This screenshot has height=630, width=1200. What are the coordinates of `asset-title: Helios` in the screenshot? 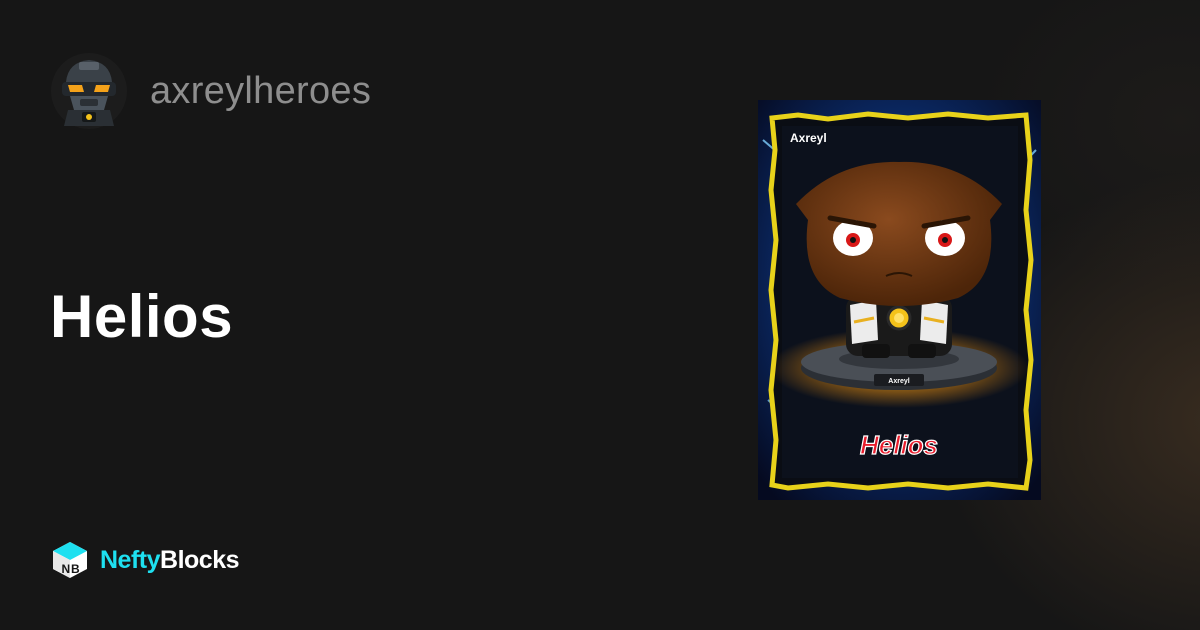 It's located at (142, 316).